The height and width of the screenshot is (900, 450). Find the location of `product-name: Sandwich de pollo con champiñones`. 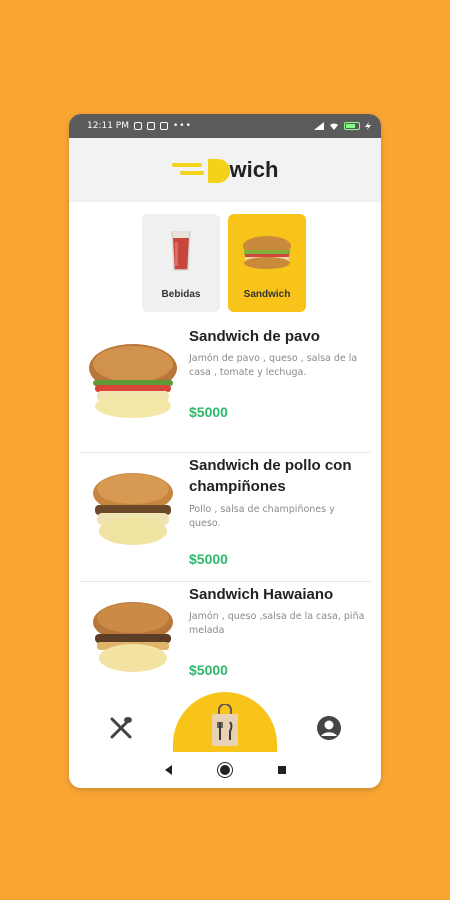

product-name: Sandwich de pollo con champiñones is located at coordinates (270, 476).